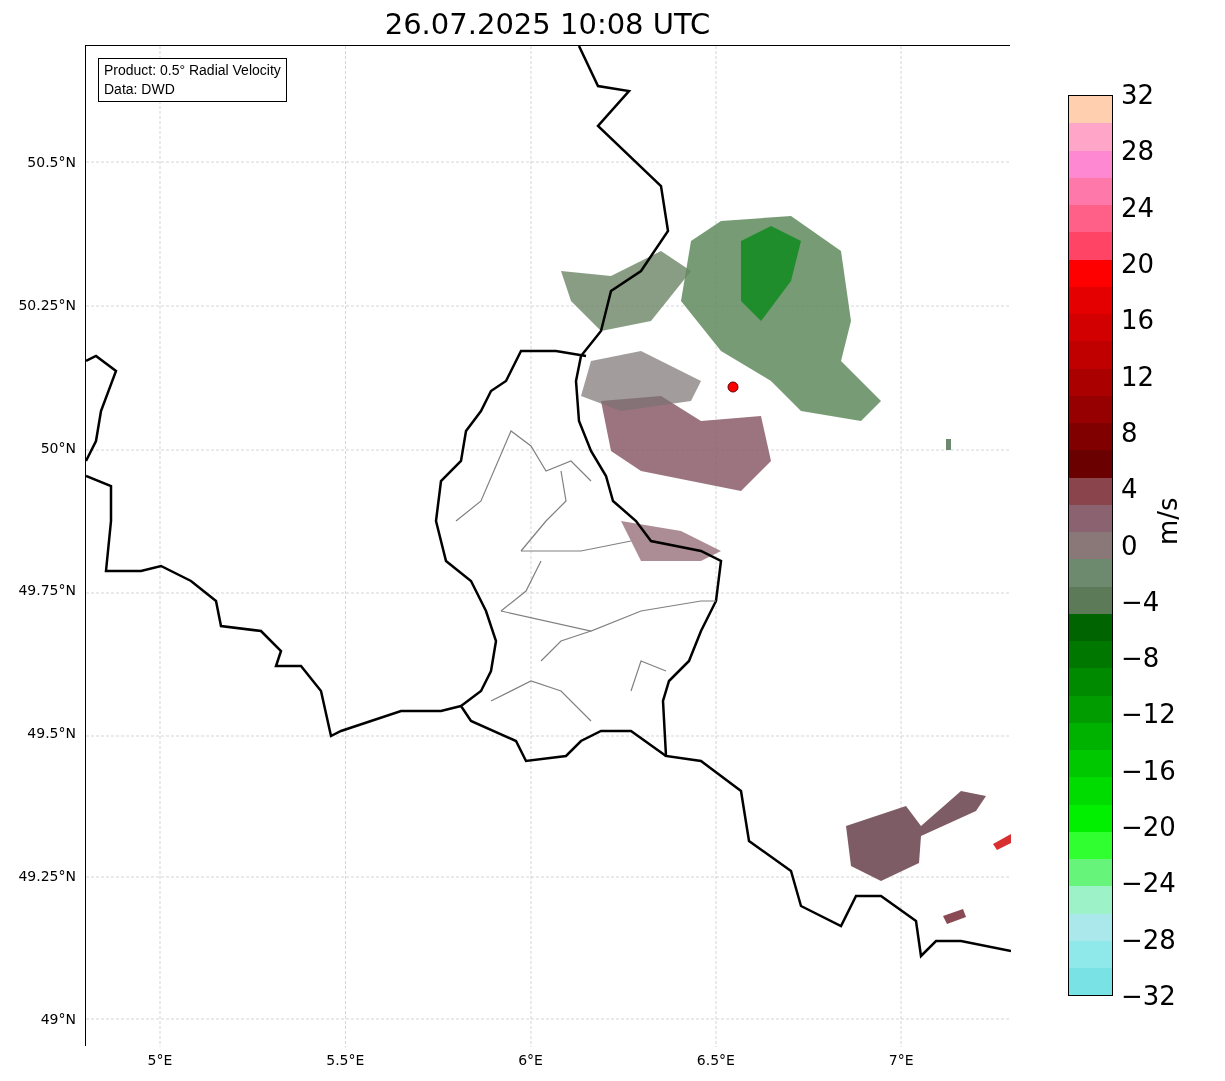  What do you see at coordinates (47, 876) in the screenshot?
I see `latitude-label: 49.25°N` at bounding box center [47, 876].